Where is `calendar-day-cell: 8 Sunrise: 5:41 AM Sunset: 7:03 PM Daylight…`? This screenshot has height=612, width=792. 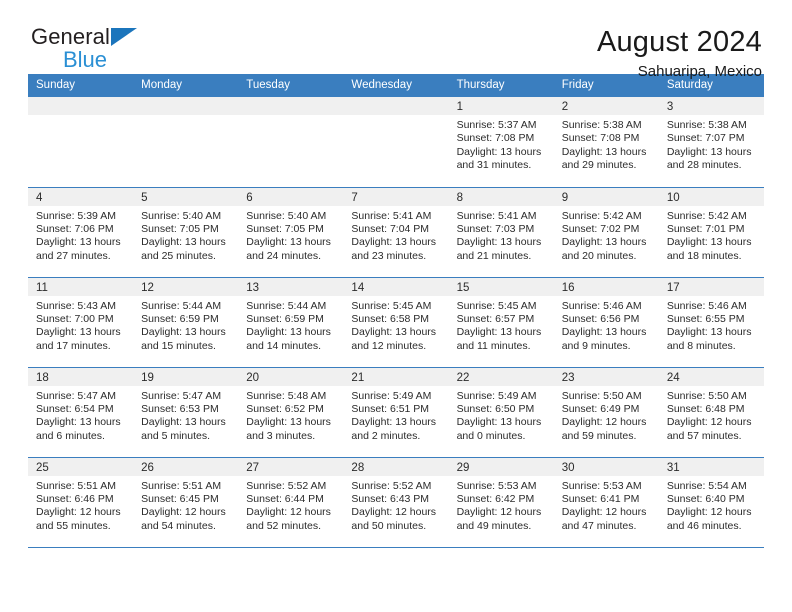
calendar-day-cell: 8 Sunrise: 5:41 AM Sunset: 7:03 PM Daylight… is located at coordinates (501, 232).